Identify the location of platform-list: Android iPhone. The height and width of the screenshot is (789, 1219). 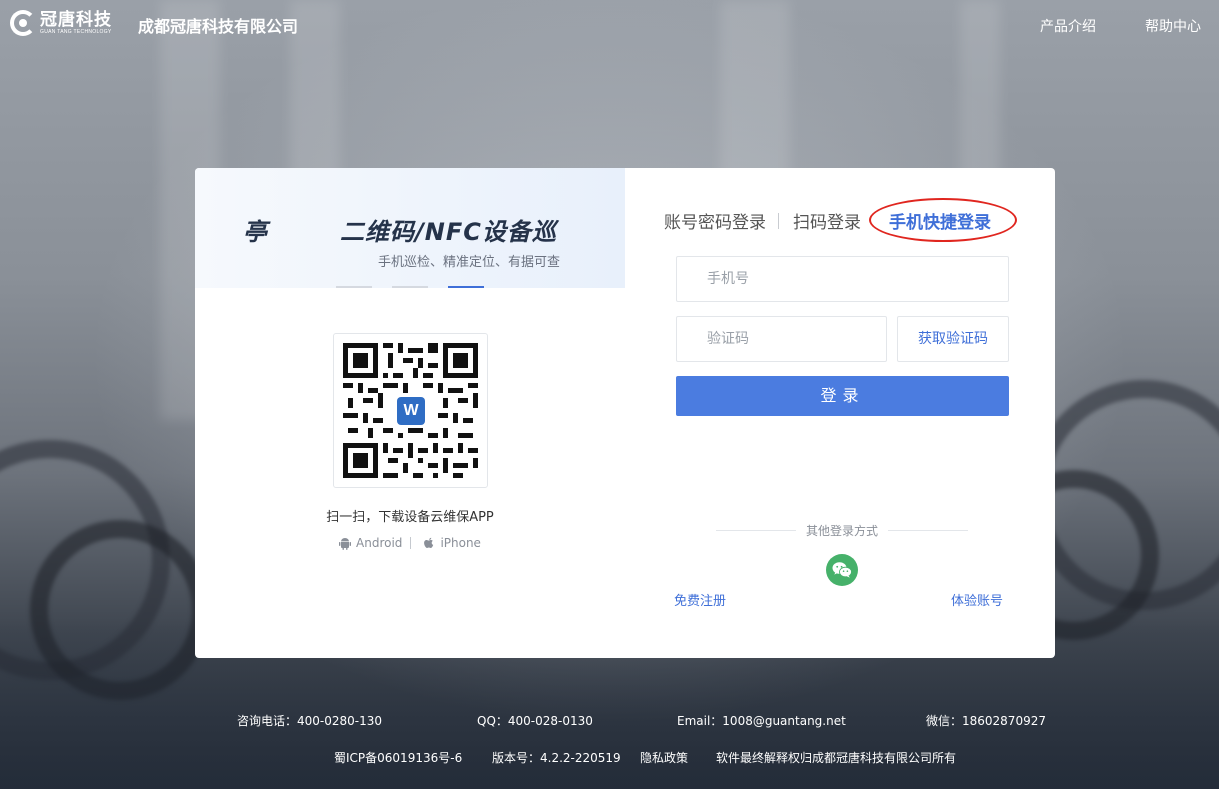
(410, 543).